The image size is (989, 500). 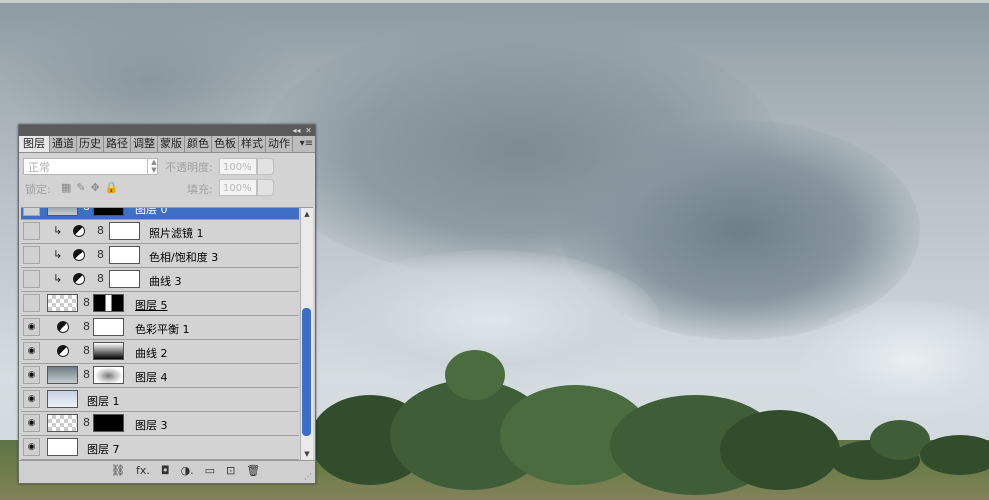 I want to click on lock-transparent-icon: ▦, so click(x=66, y=187).